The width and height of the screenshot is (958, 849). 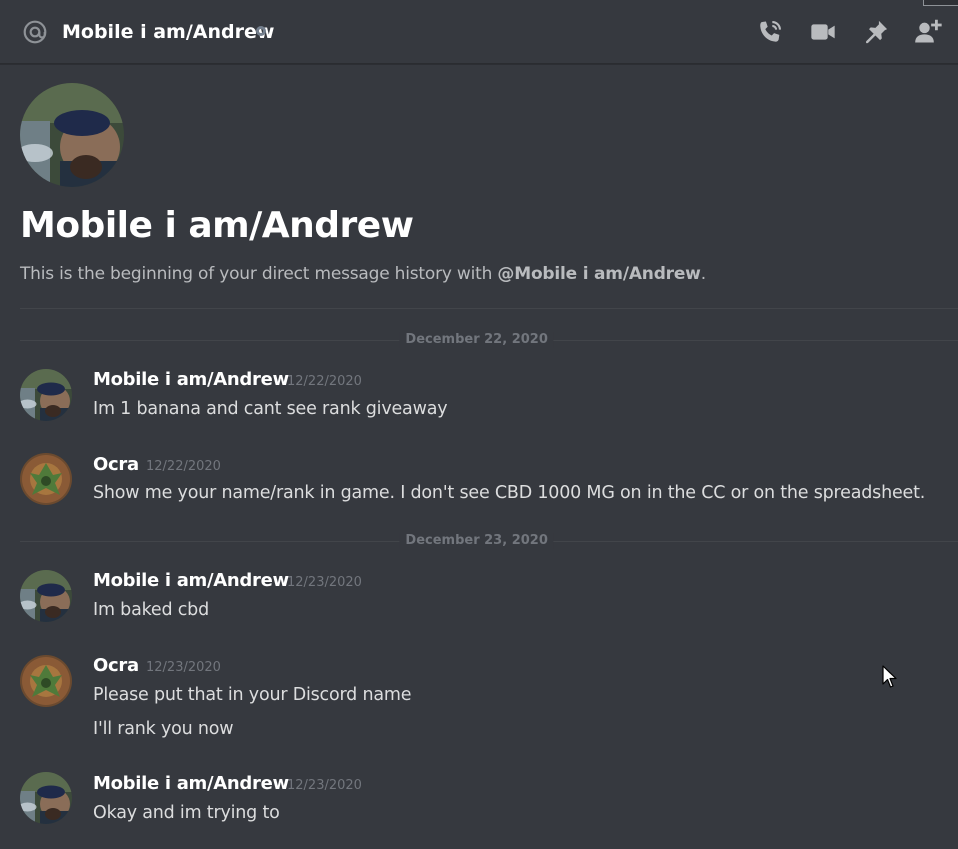 What do you see at coordinates (217, 225) in the screenshot?
I see `intro-title: Mobile i am/Andrew` at bounding box center [217, 225].